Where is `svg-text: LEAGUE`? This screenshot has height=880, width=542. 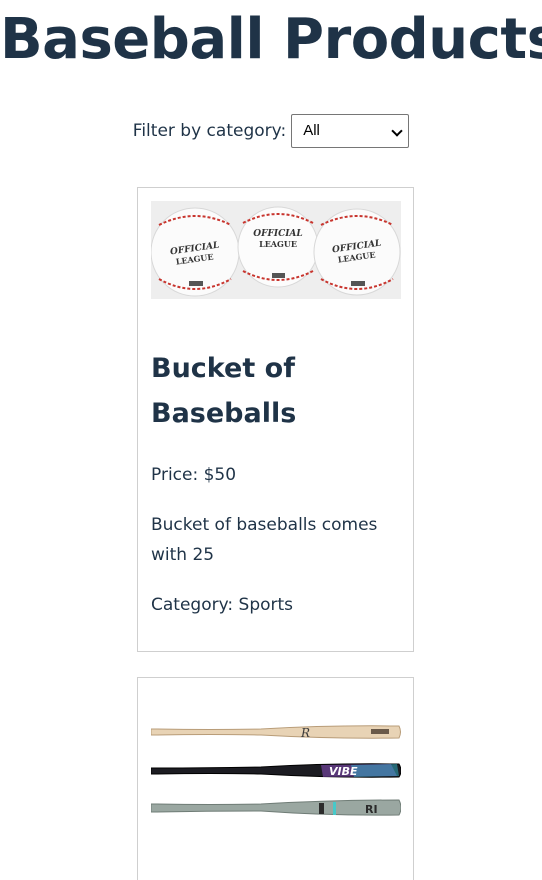
svg-text: LEAGUE is located at coordinates (278, 244).